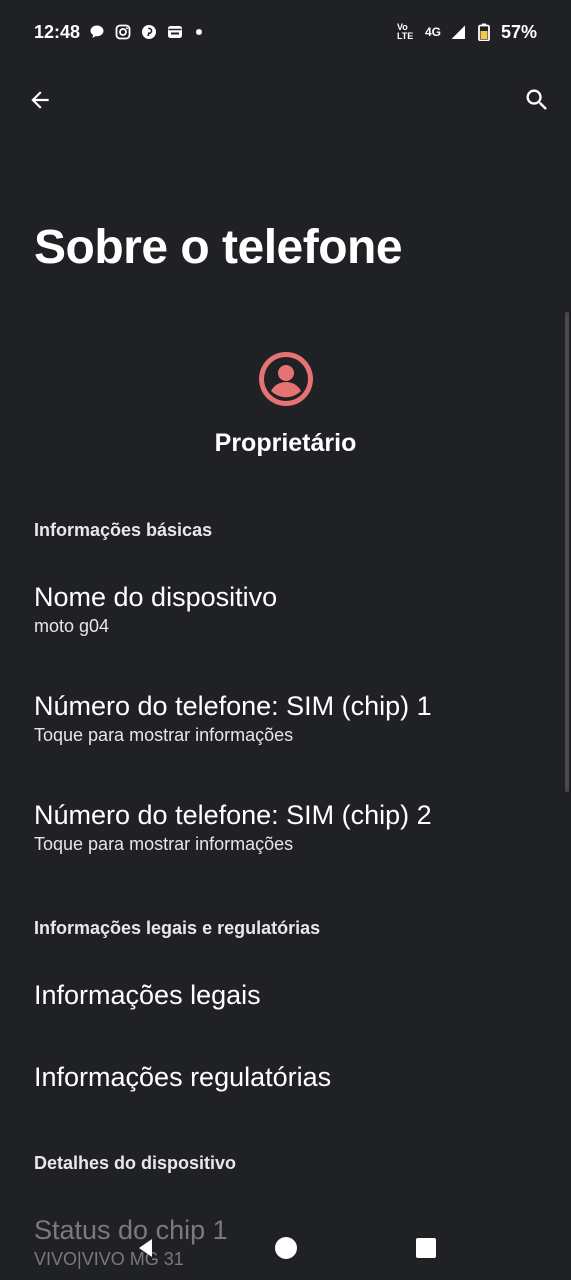  I want to click on account-circle-icon, so click(286, 379).